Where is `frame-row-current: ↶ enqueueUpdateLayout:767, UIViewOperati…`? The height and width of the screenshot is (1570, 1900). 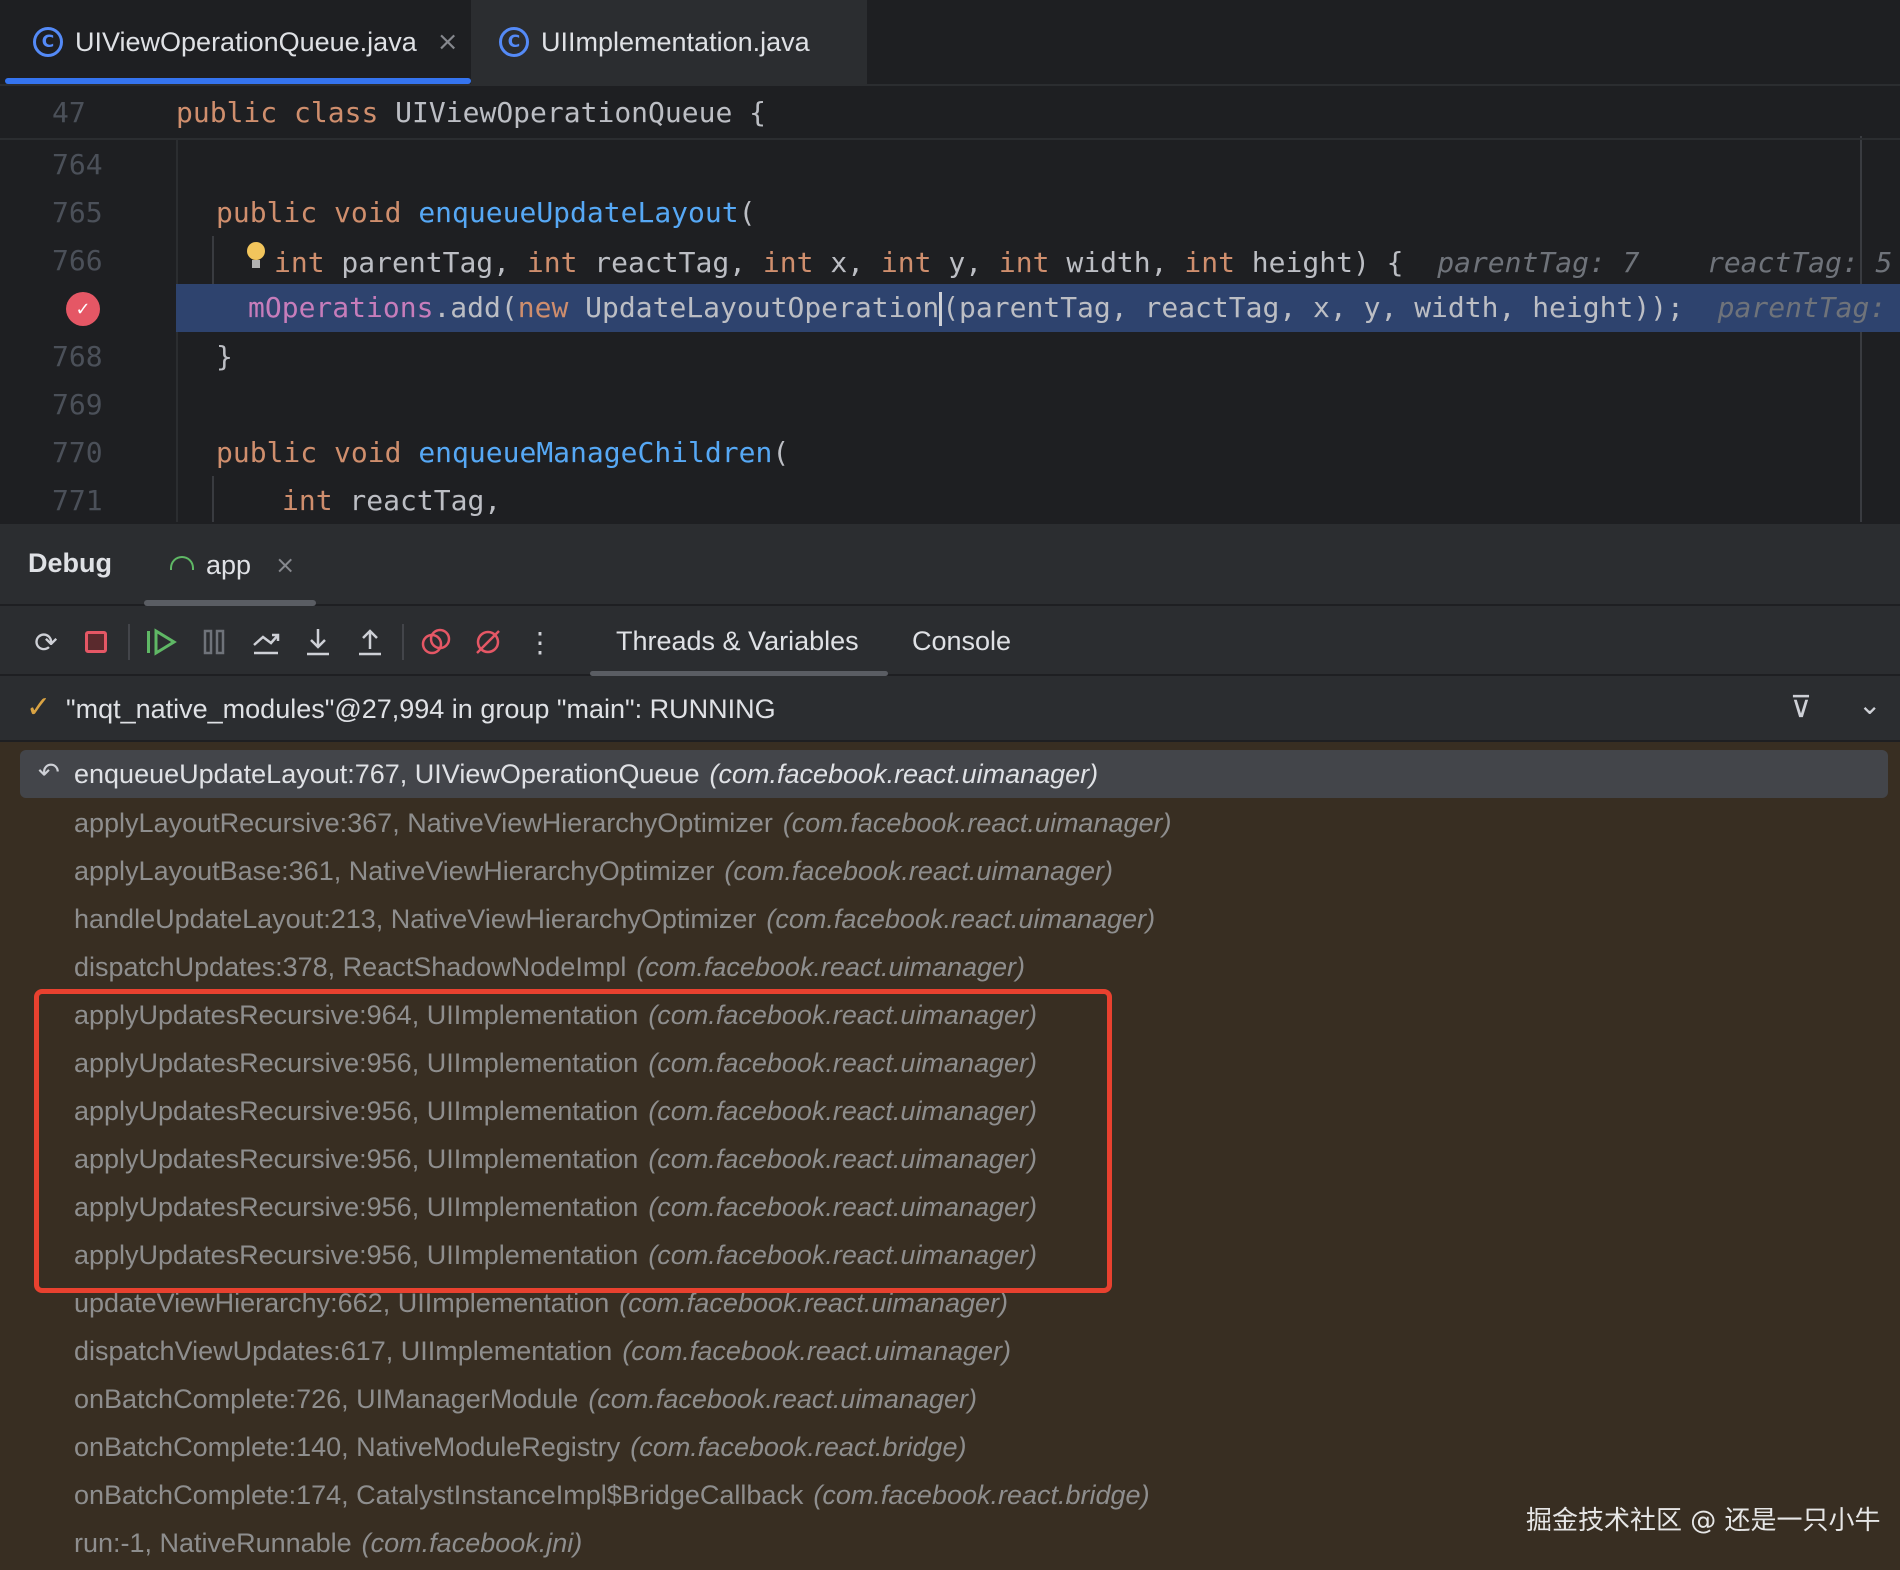 frame-row-current: ↶ enqueueUpdateLayout:767, UIViewOperati… is located at coordinates (954, 774).